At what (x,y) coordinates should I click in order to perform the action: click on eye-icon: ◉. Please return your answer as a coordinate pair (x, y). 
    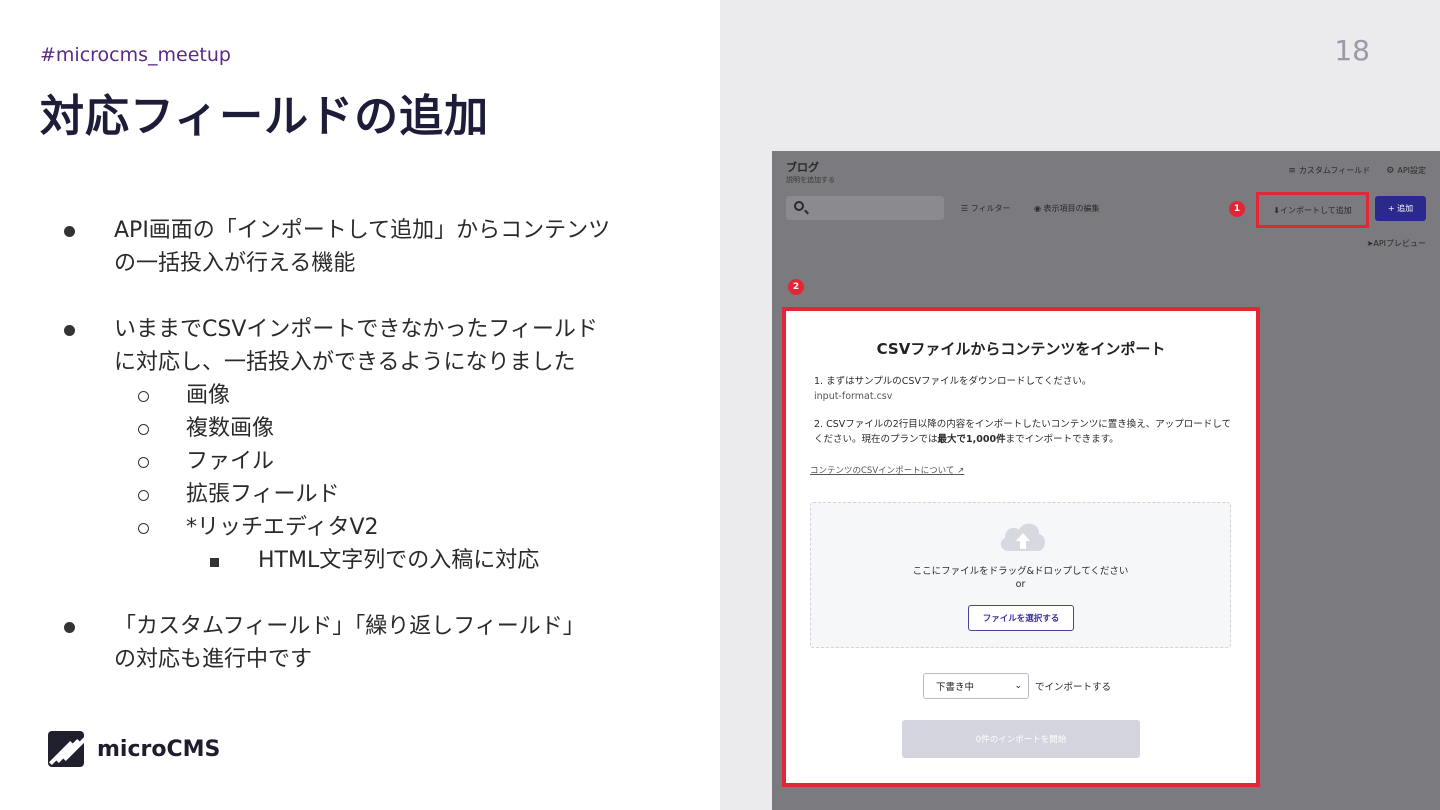
    Looking at the image, I should click on (1039, 208).